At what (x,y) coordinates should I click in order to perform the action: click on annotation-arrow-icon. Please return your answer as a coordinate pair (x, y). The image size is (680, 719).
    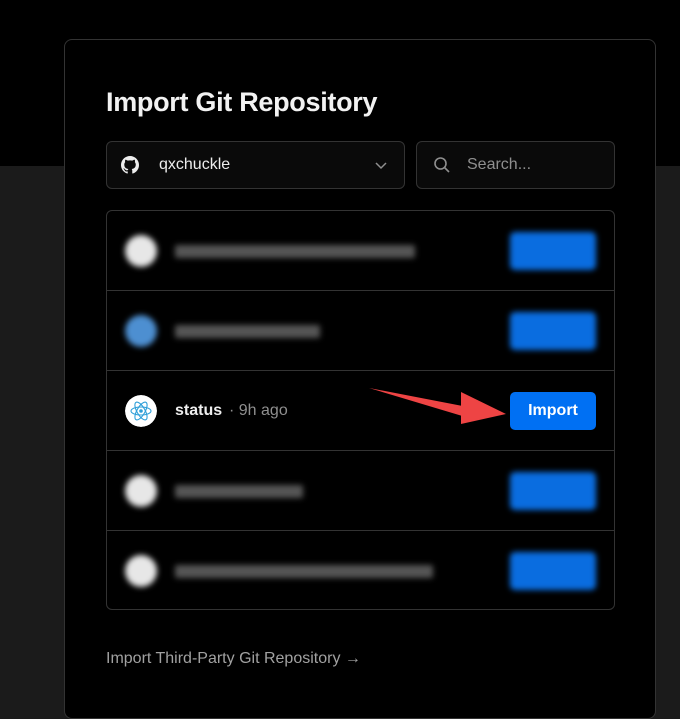
    Looking at the image, I should click on (437, 406).